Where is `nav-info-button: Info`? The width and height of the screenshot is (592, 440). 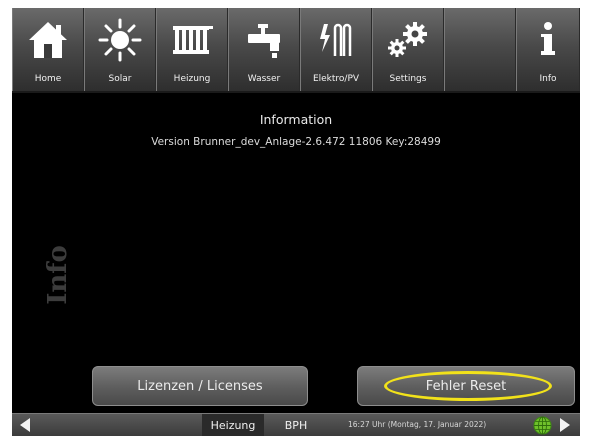
nav-info-button: Info is located at coordinates (548, 49).